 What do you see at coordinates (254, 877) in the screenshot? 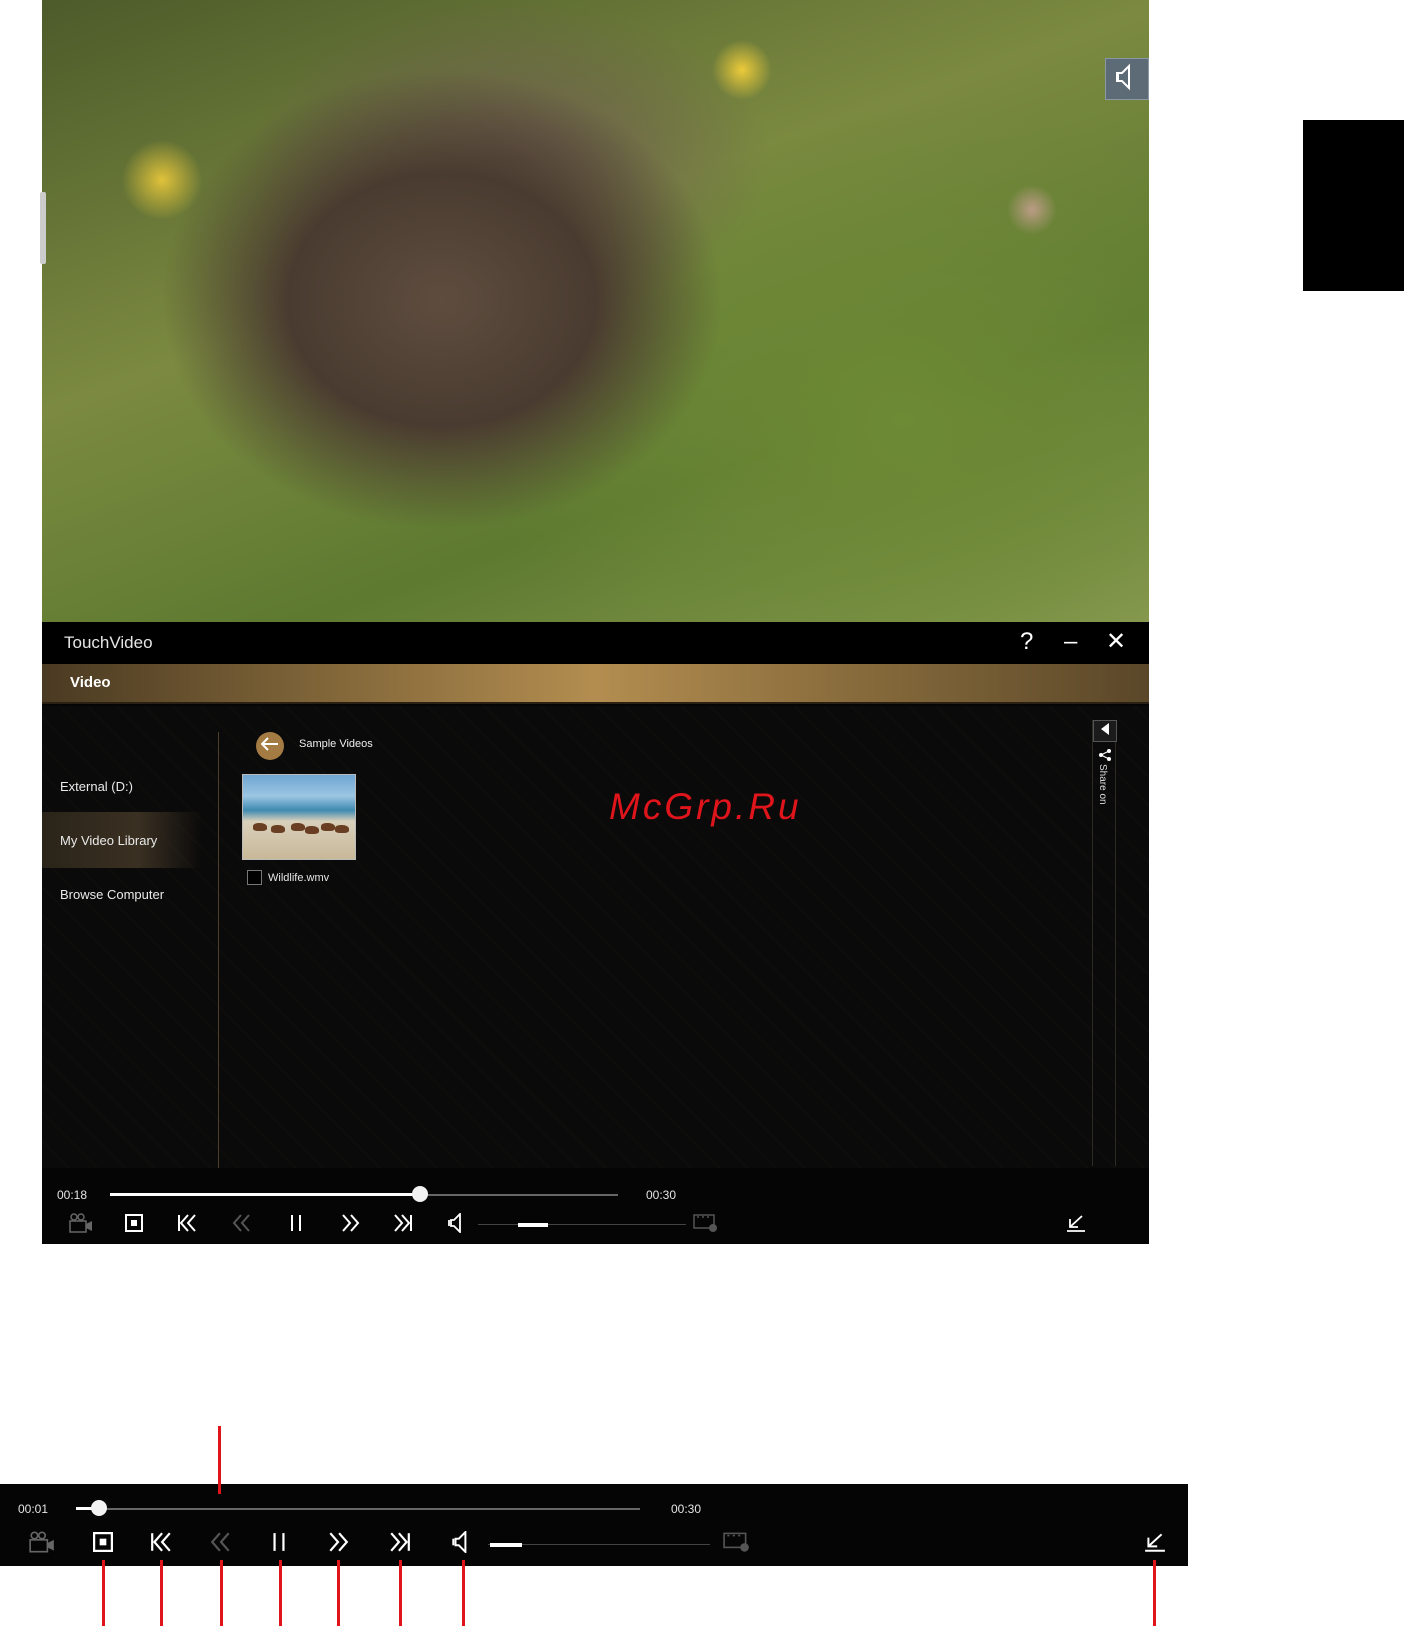
I see `file-checkbox` at bounding box center [254, 877].